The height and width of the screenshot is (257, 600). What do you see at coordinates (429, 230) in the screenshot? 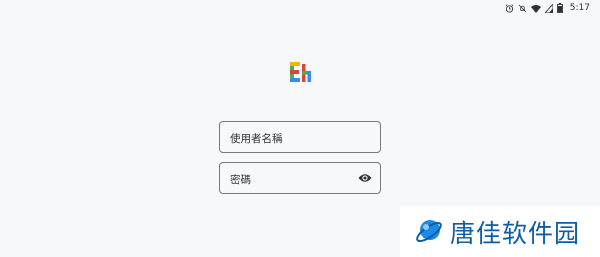
I see `watermark-logo-icon` at bounding box center [429, 230].